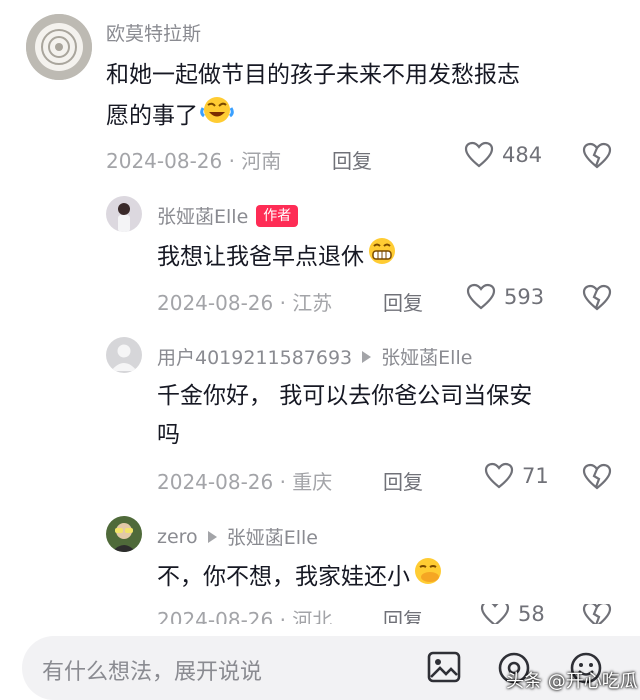  Describe the element at coordinates (228, 215) in the screenshot. I see `username: 张娅菡Elle 作者` at that location.